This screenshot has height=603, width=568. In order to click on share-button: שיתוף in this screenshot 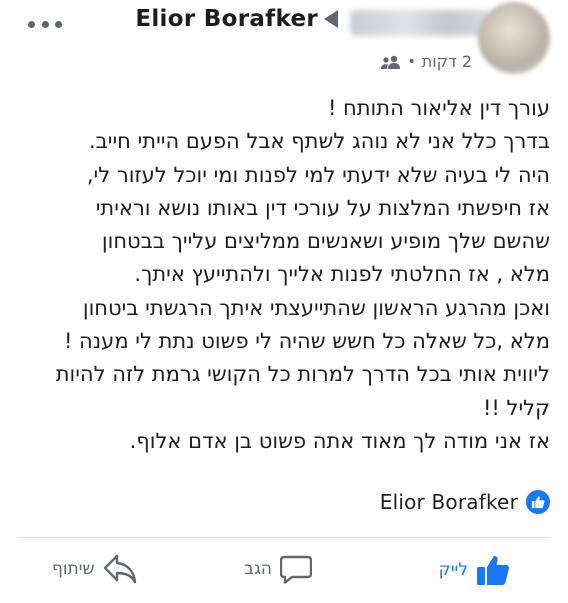, I will do `click(94, 569)`.